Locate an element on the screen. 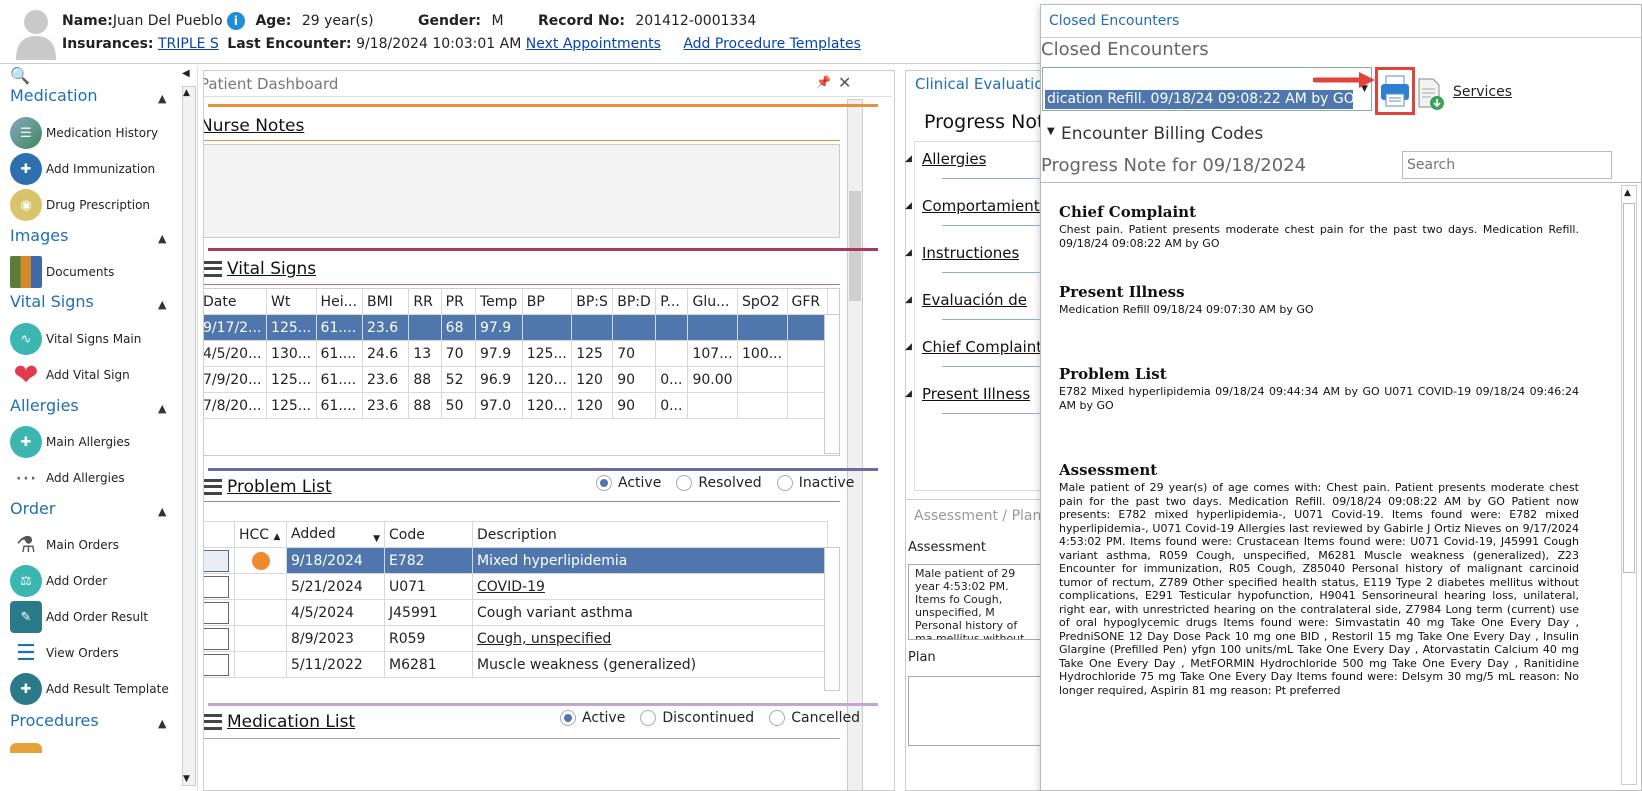  closed-encounters-tab: Closed Encounters is located at coordinates (1114, 21).